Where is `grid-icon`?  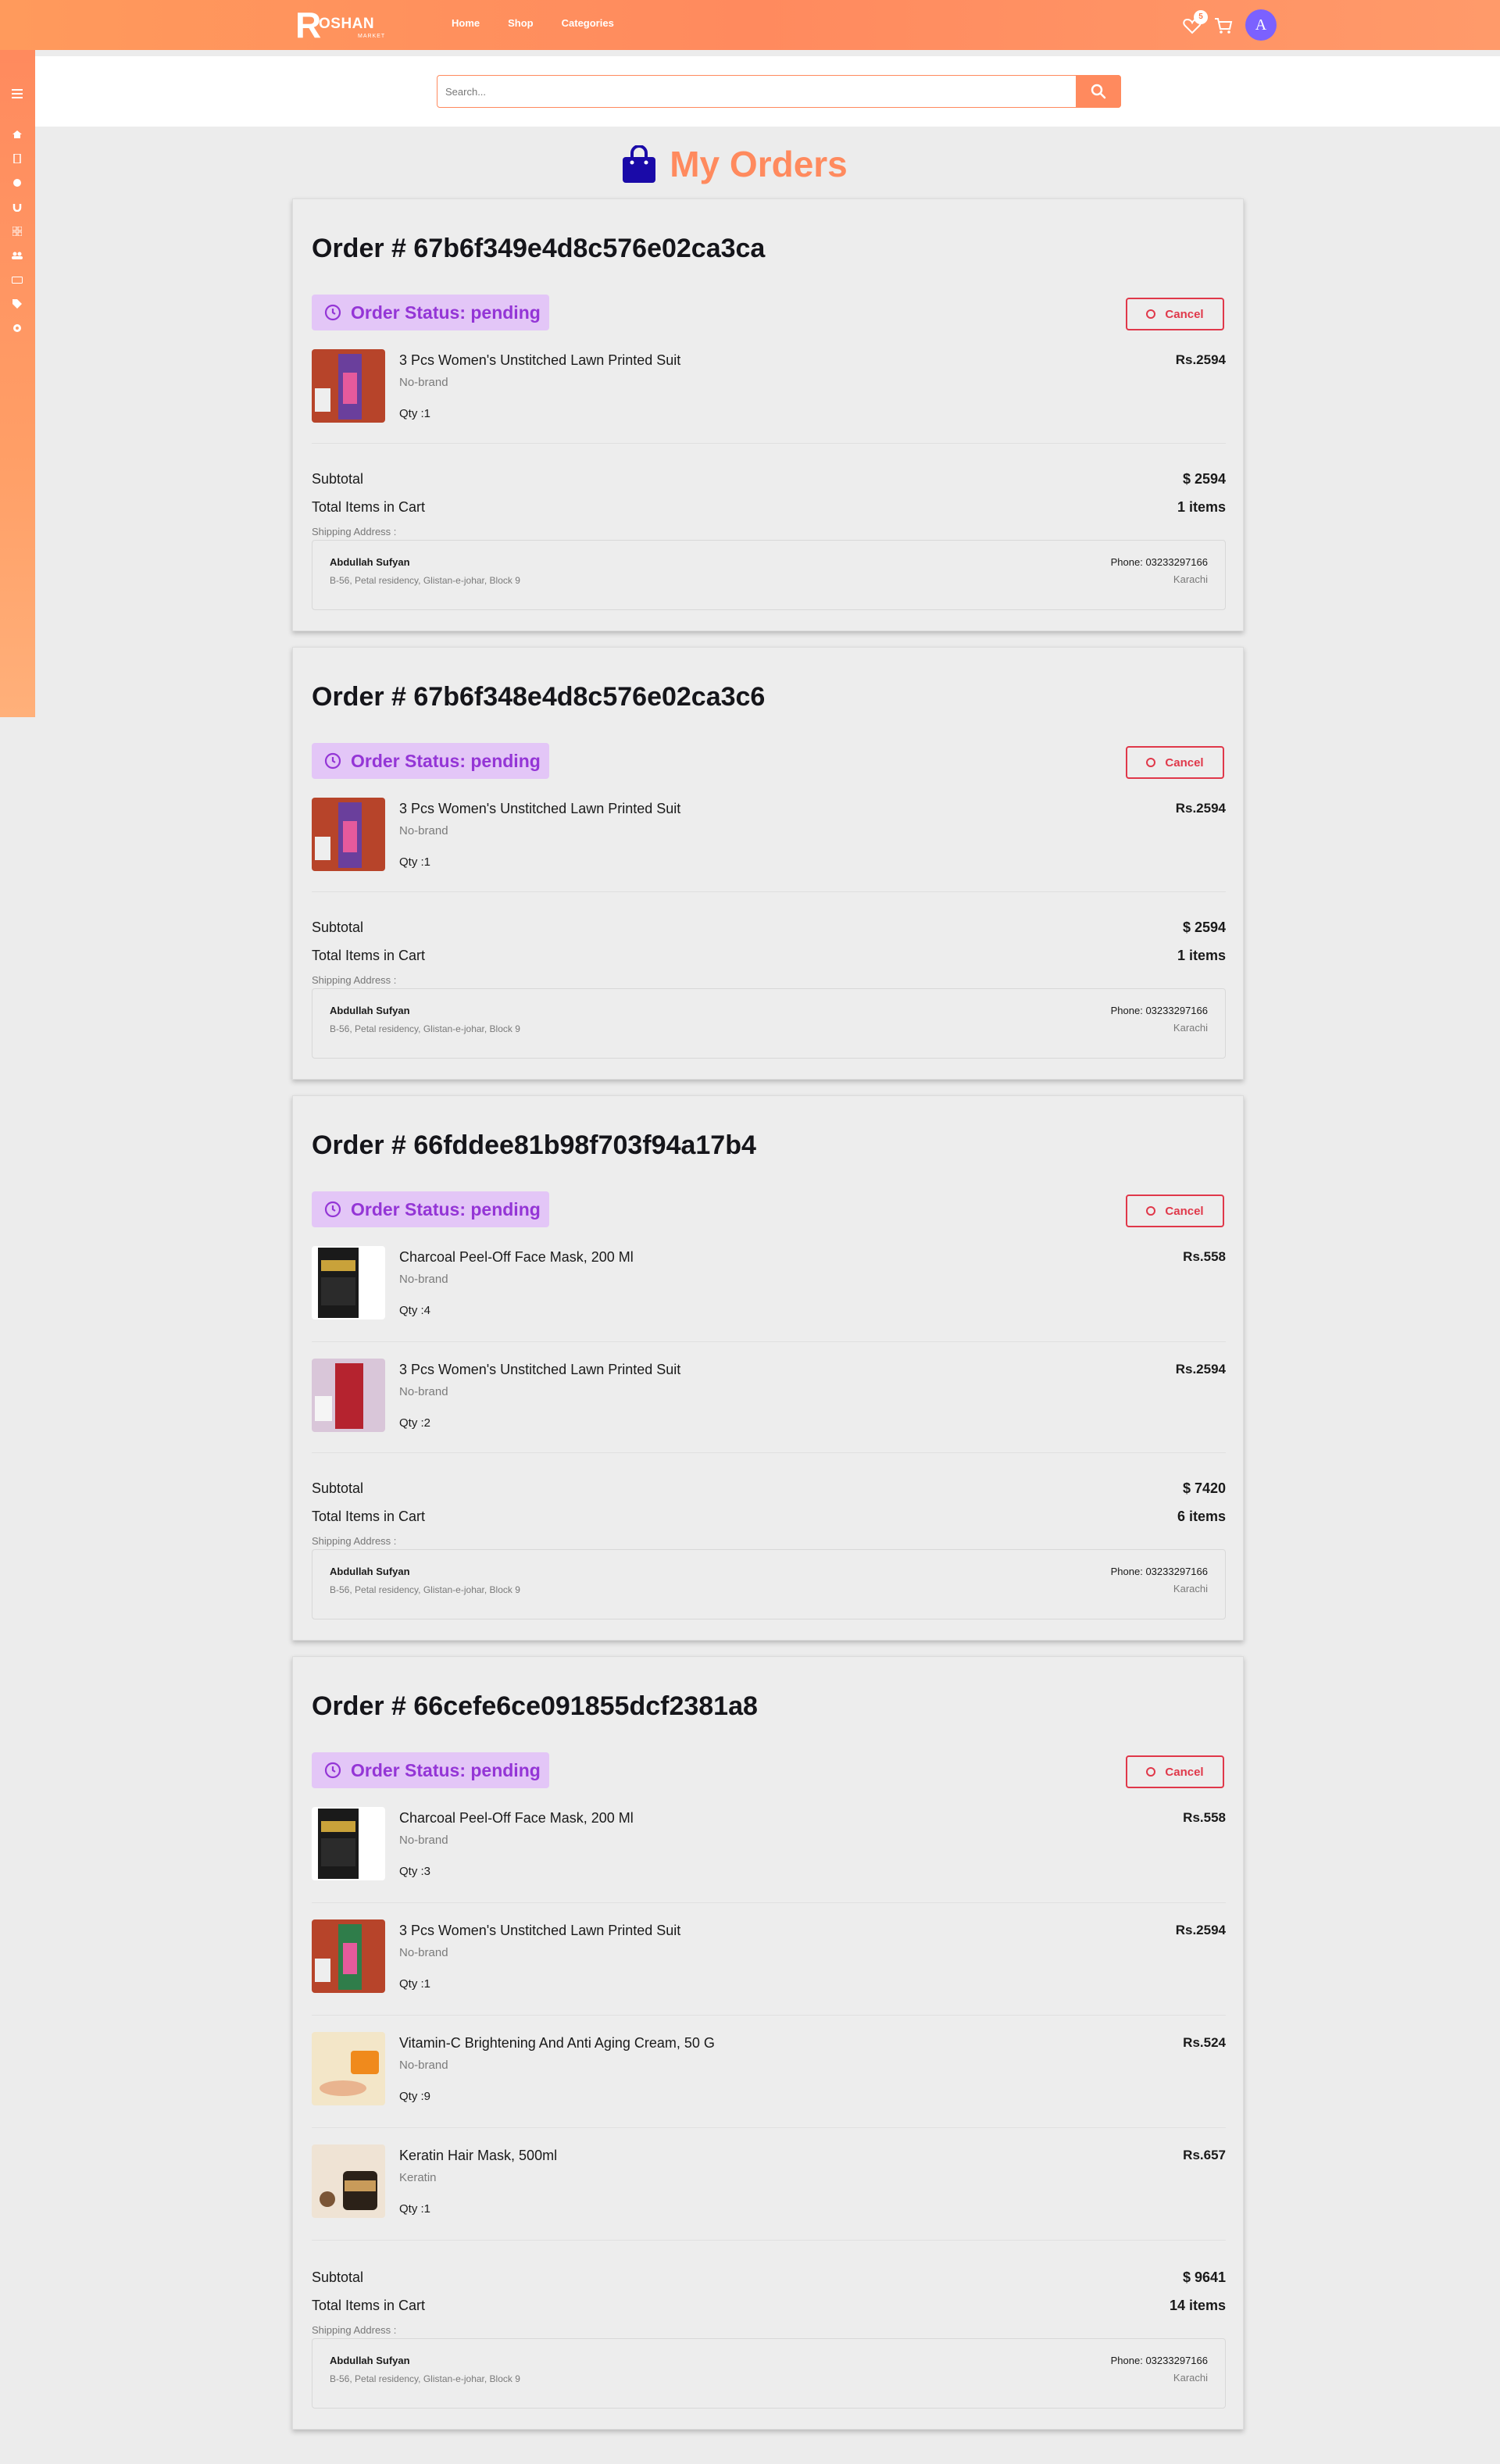
grid-icon is located at coordinates (17, 231).